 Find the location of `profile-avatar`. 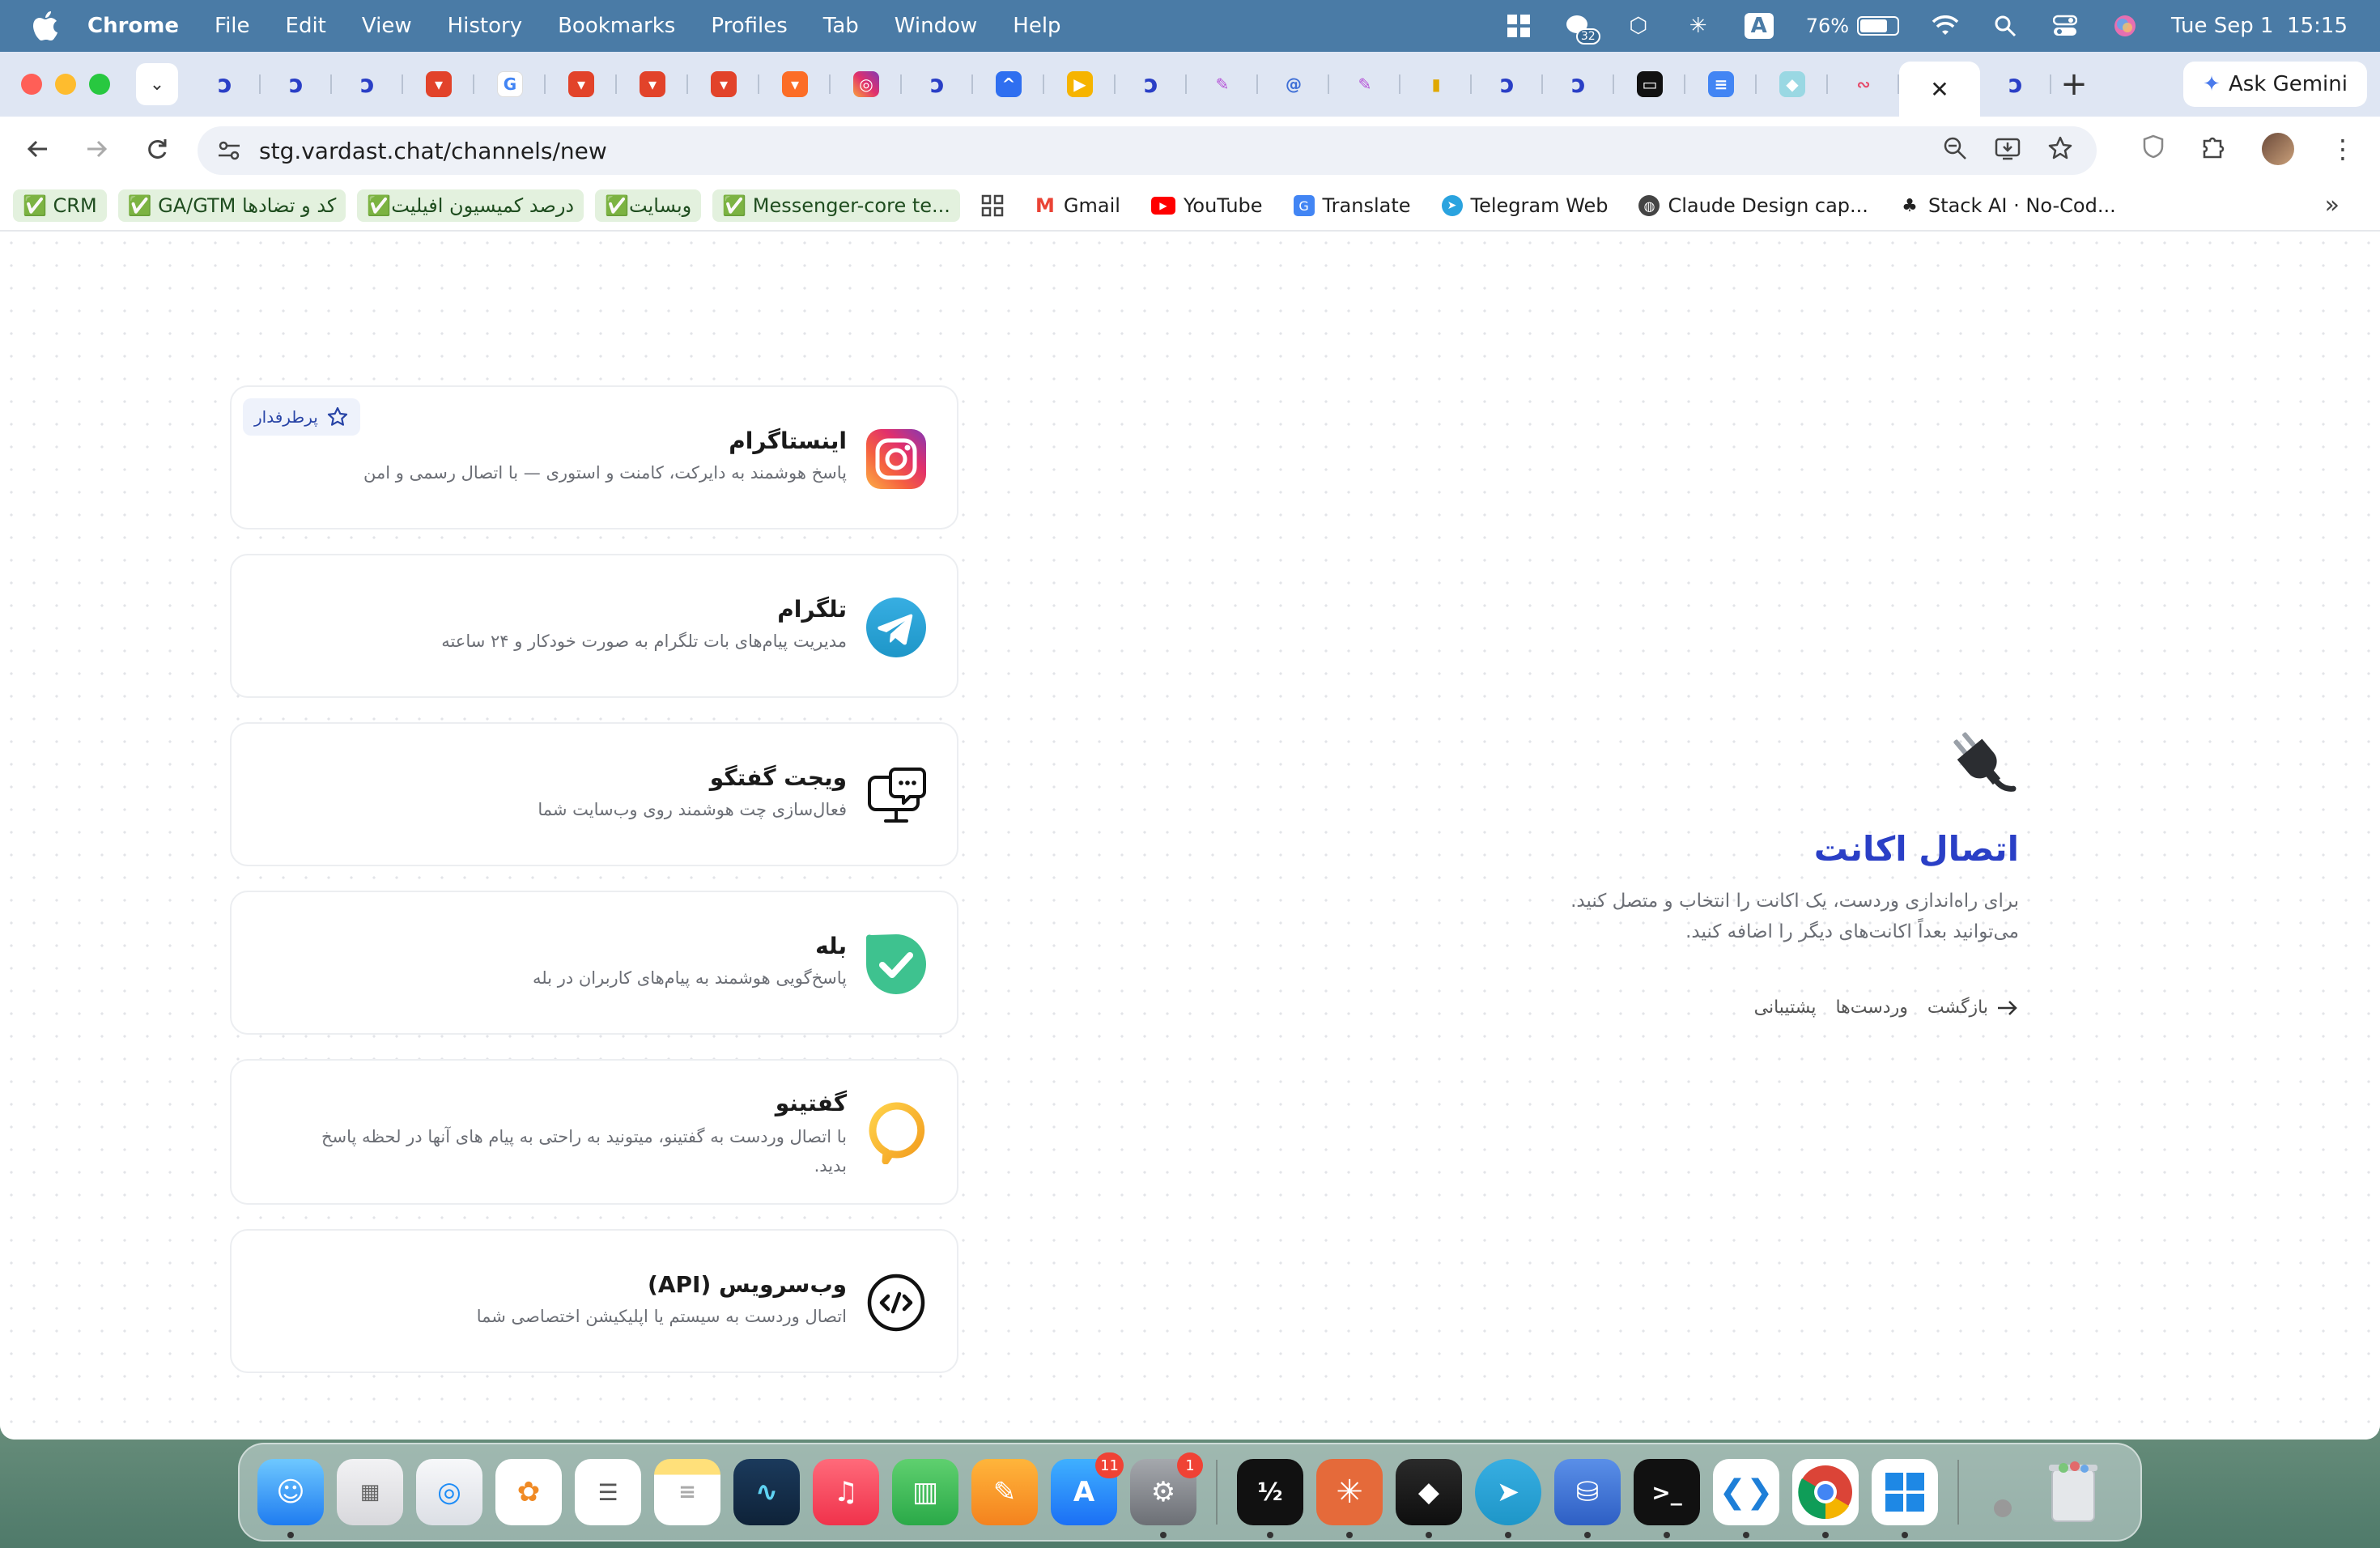

profile-avatar is located at coordinates (2278, 149).